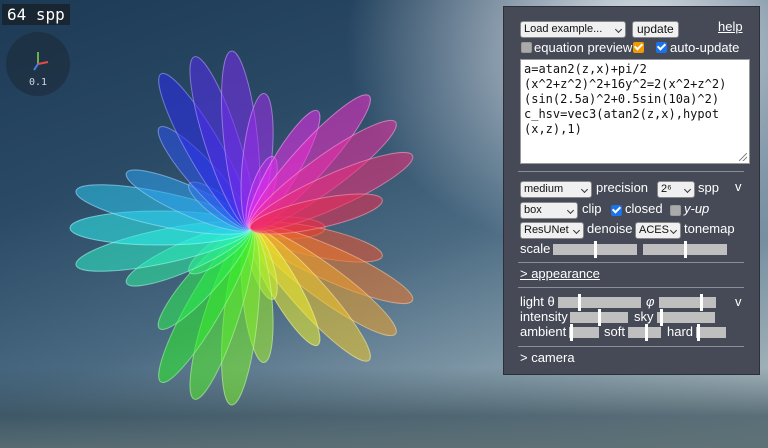 This screenshot has width=768, height=448. What do you see at coordinates (705, 47) in the screenshot?
I see `auto-update-label: auto-update` at bounding box center [705, 47].